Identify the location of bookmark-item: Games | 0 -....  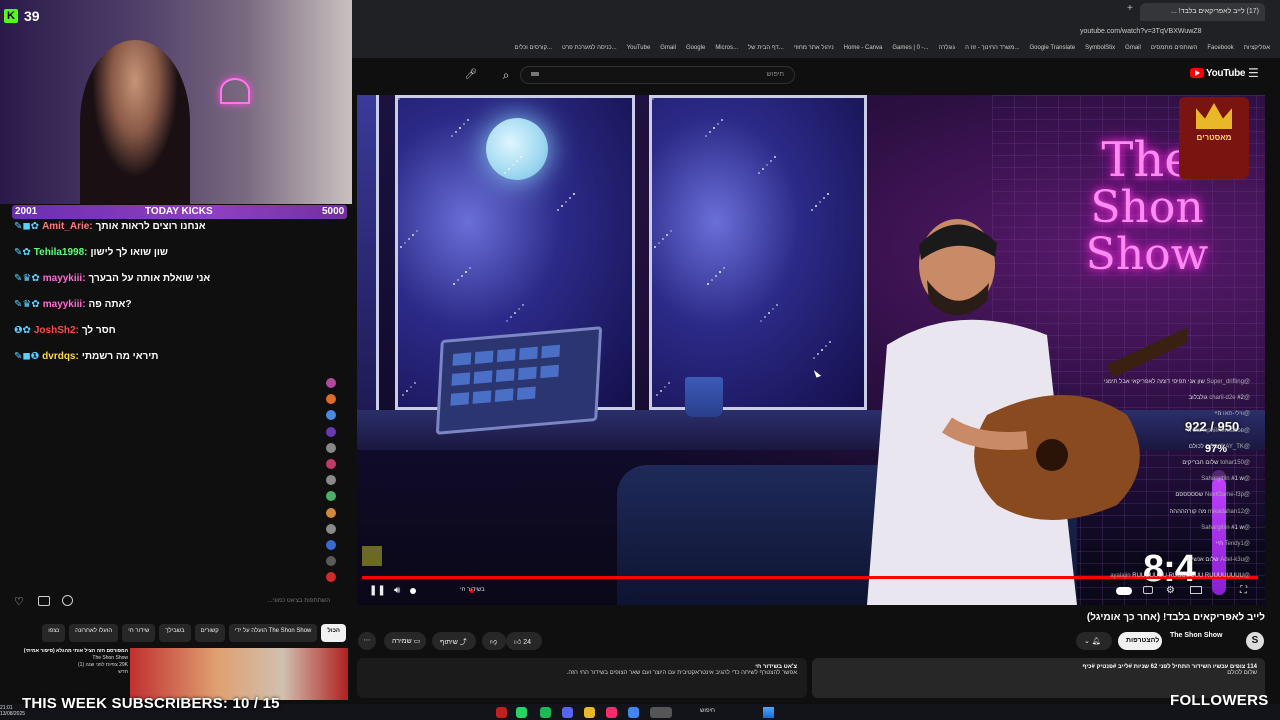
(910, 51).